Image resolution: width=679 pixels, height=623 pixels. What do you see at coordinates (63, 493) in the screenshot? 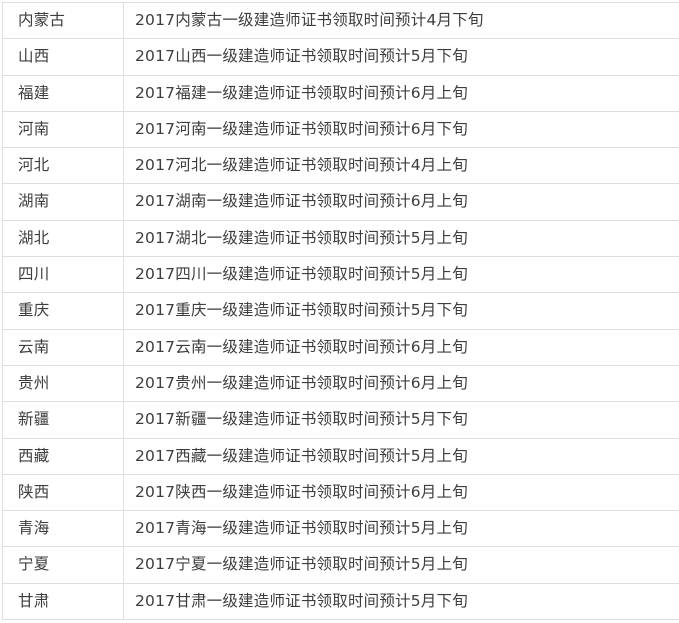
I see `region-cell: 陕西` at bounding box center [63, 493].